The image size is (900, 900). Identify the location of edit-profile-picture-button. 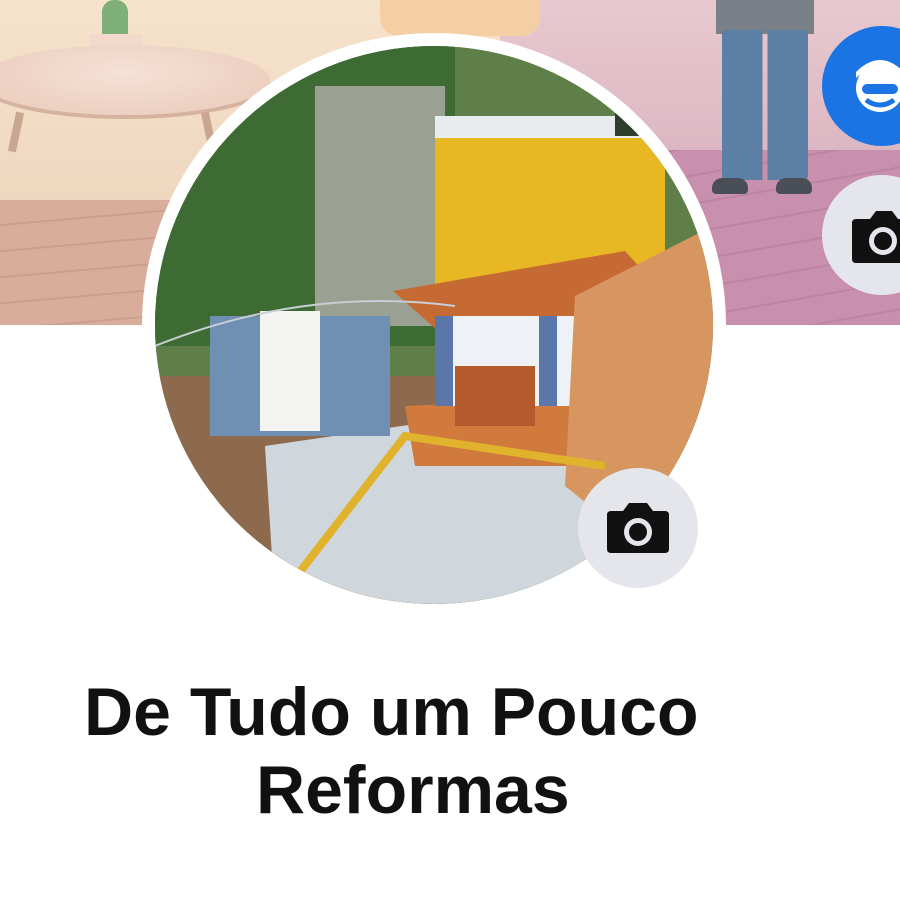
(638, 528).